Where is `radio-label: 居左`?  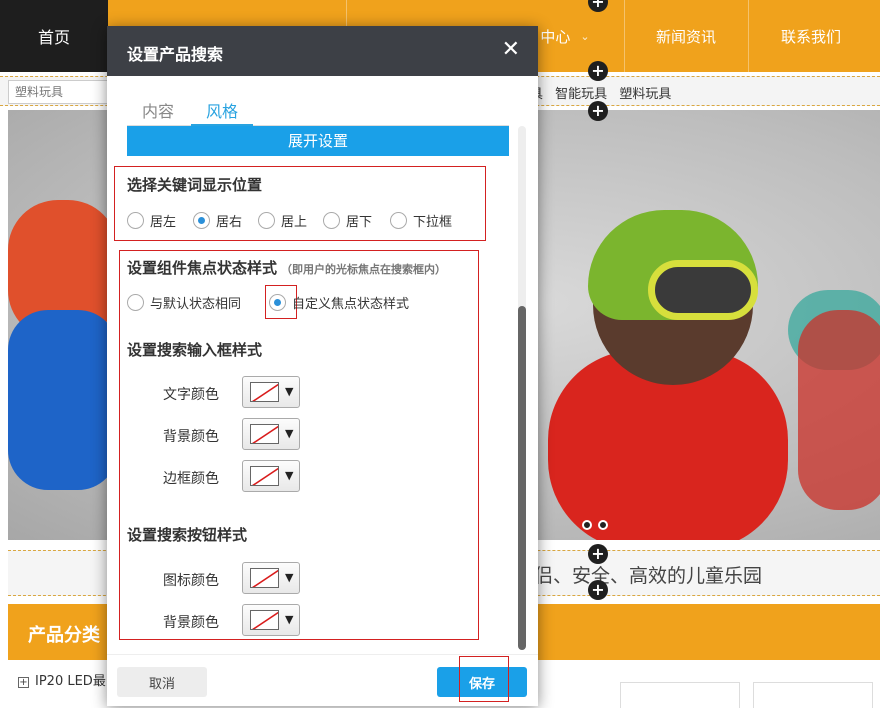 radio-label: 居左 is located at coordinates (163, 222).